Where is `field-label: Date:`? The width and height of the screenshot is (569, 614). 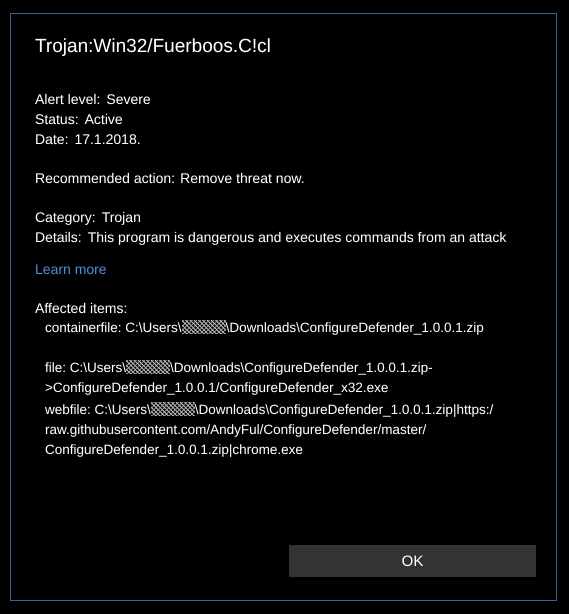 field-label: Date: is located at coordinates (51, 139).